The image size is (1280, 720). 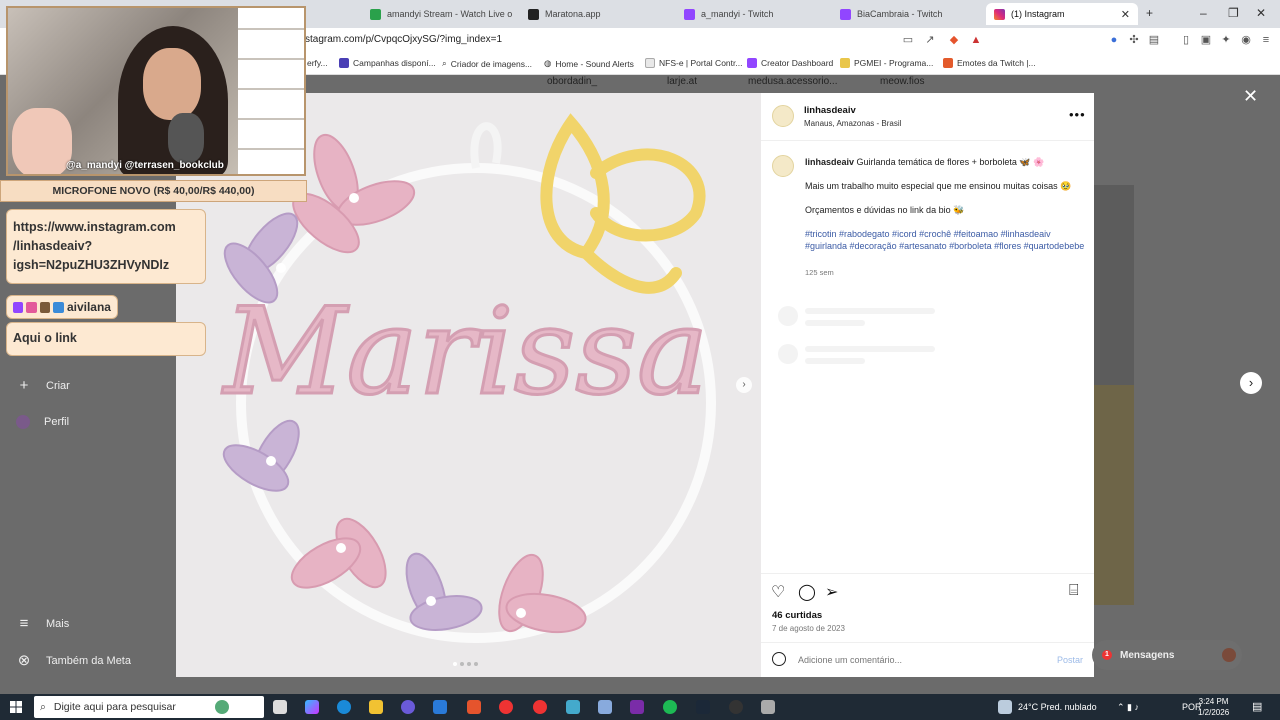 I want to click on next-post-icon: ›, so click(x=1251, y=383).